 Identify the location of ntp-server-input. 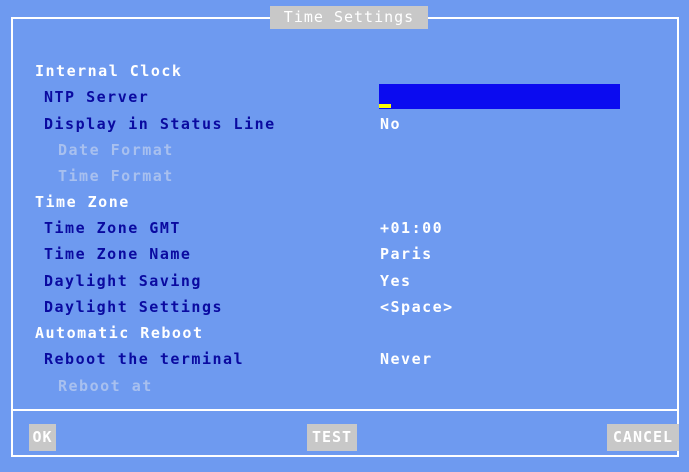
(499, 96).